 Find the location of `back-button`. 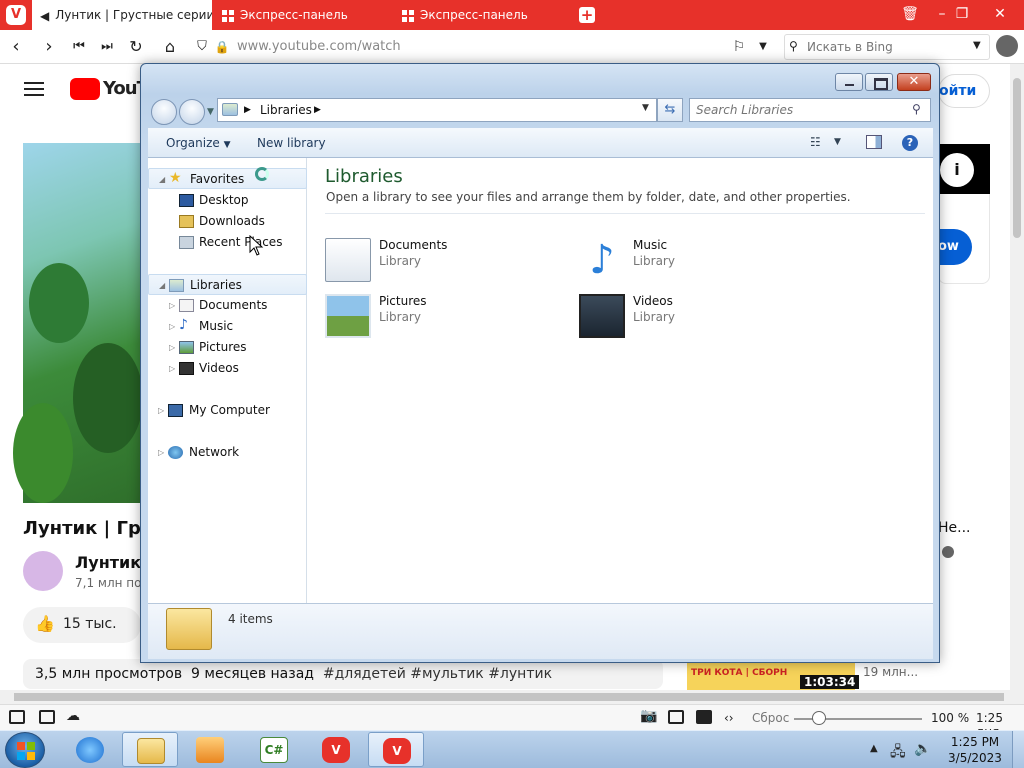

back-button is located at coordinates (164, 112).